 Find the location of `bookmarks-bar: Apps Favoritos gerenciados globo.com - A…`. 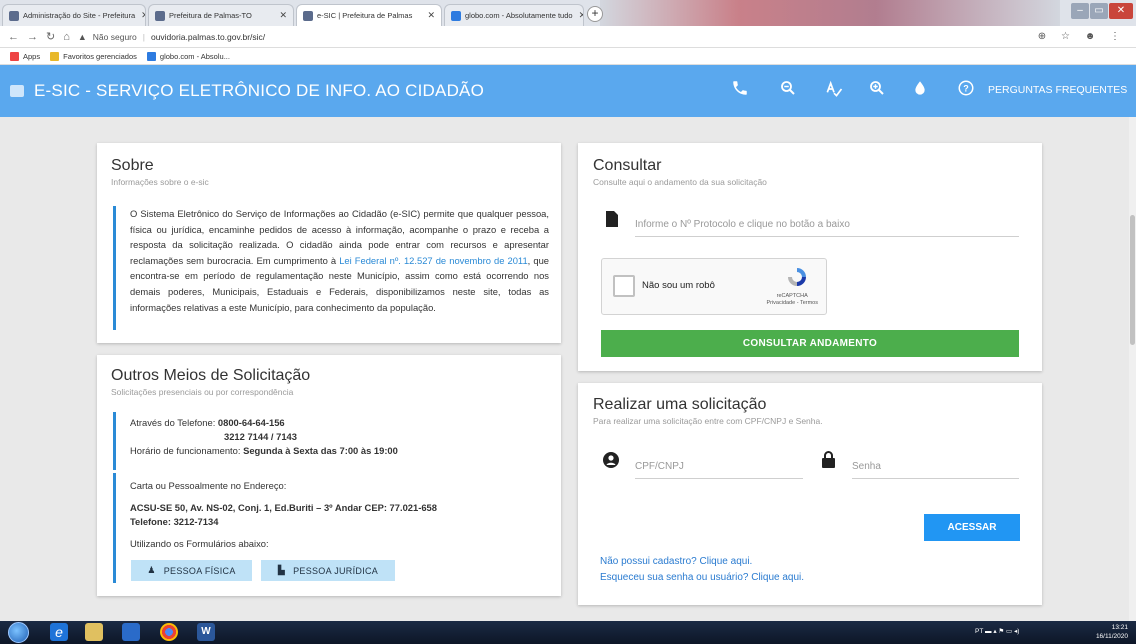

bookmarks-bar: Apps Favoritos gerenciados globo.com - A… is located at coordinates (568, 56).